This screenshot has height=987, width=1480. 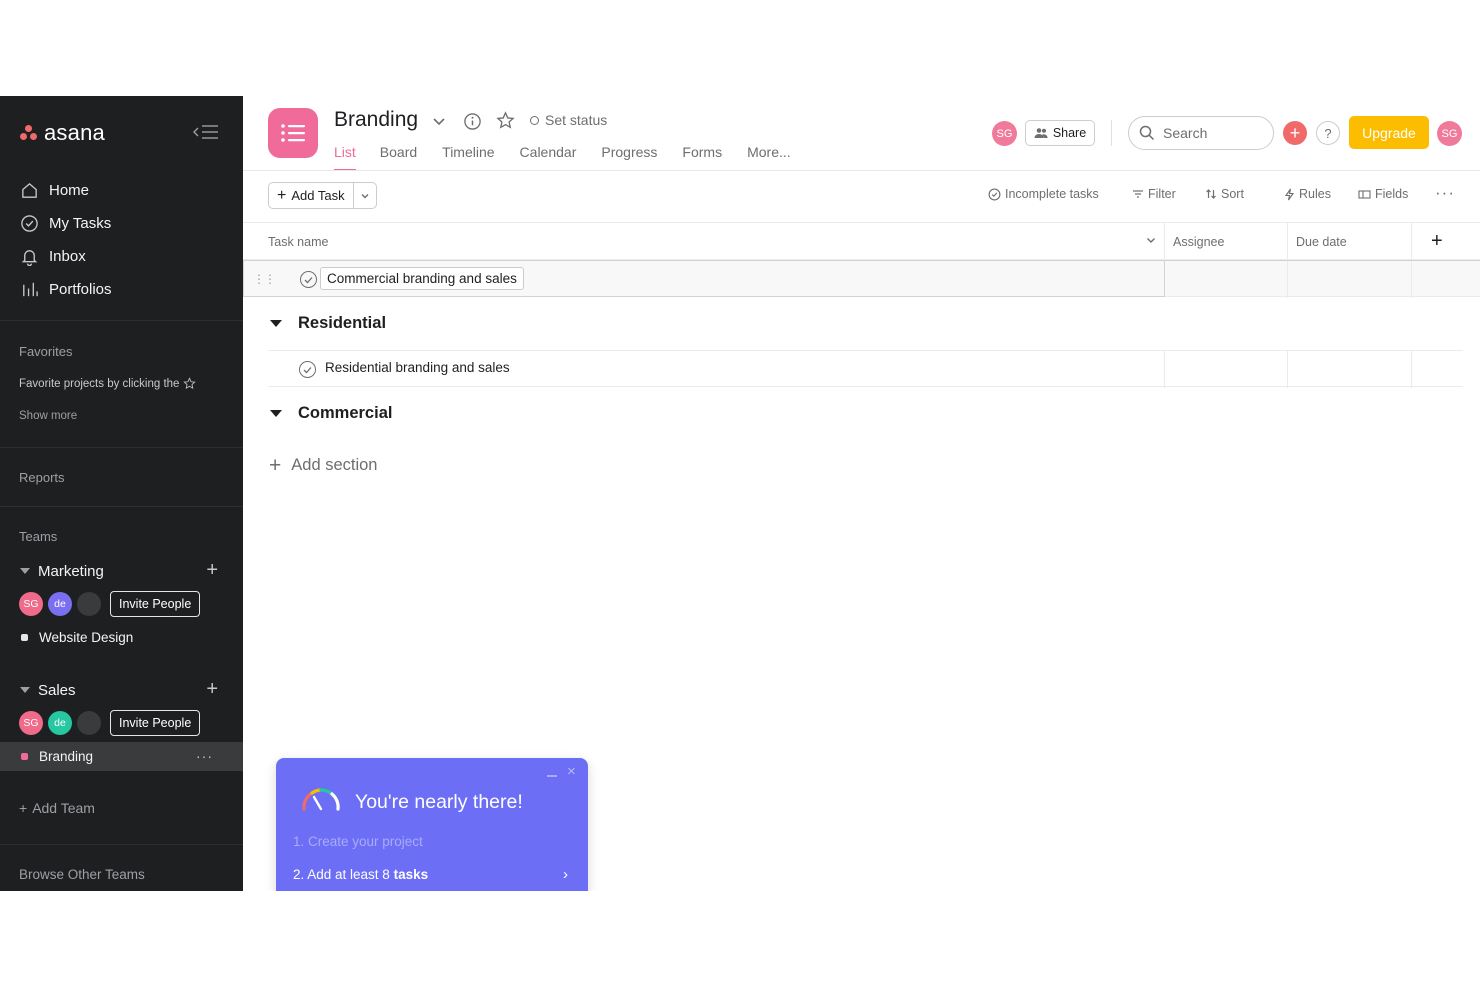 What do you see at coordinates (82, 874) in the screenshot?
I see `browse-other-teams-link: Browse Other Teams` at bounding box center [82, 874].